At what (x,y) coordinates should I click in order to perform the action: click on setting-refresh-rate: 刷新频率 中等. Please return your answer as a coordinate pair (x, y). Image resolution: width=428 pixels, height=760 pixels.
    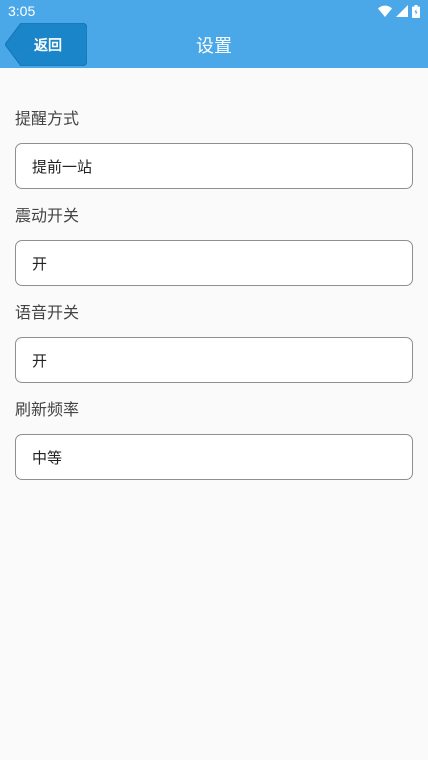
    Looking at the image, I should click on (214, 439).